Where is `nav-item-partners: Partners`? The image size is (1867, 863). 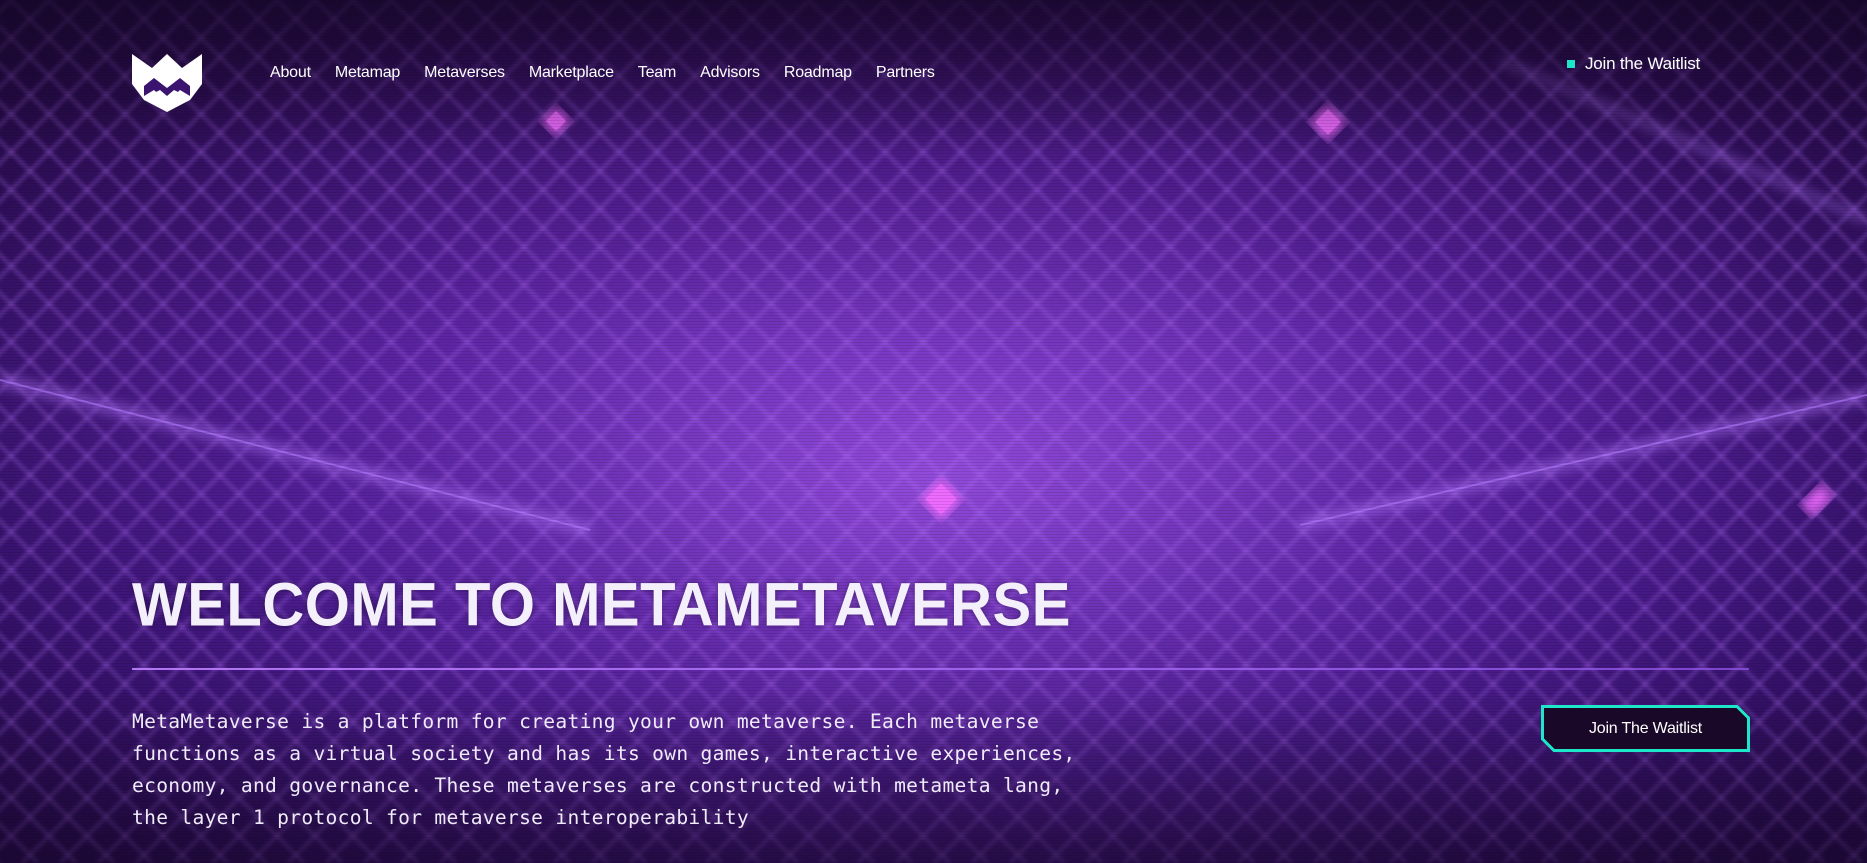
nav-item-partners: Partners is located at coordinates (905, 73).